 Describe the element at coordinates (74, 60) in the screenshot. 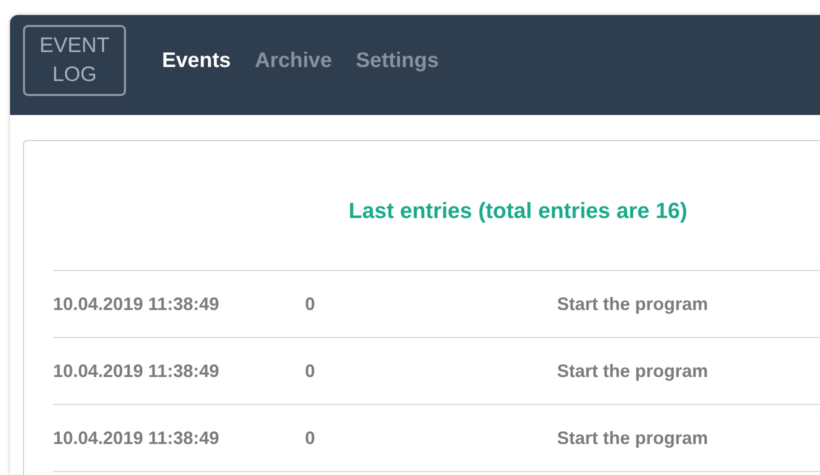

I see `logo: EVENT LOG` at that location.